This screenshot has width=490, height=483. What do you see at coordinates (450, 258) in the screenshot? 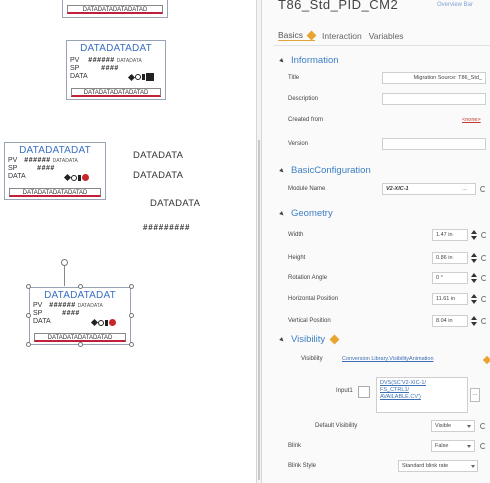
I see `height-field: 0.86 in` at bounding box center [450, 258].